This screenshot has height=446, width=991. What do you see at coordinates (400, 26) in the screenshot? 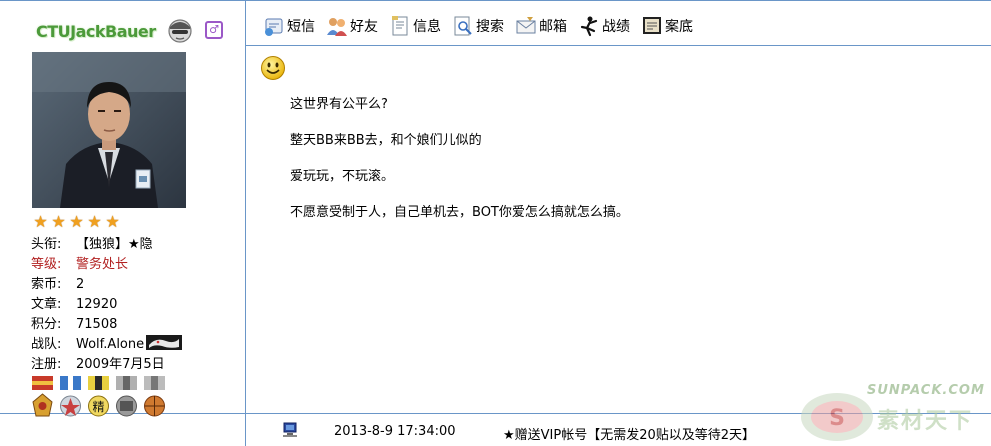
I see `info-icon` at bounding box center [400, 26].